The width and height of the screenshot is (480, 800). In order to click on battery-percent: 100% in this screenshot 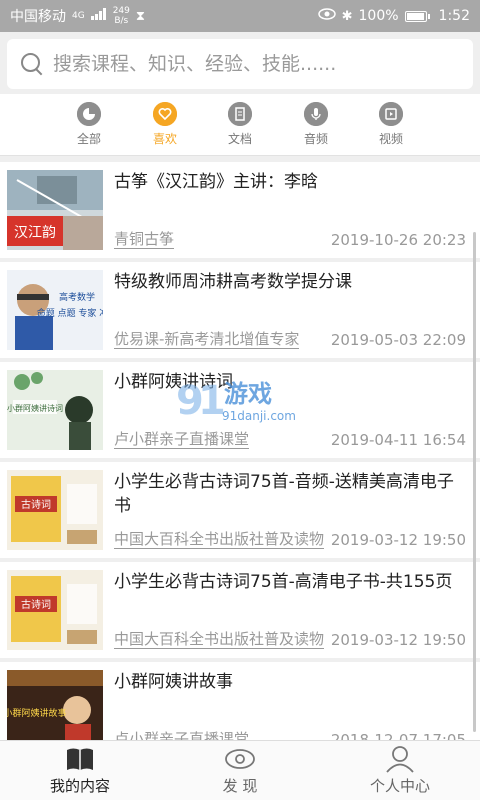, I will do `click(378, 16)`.